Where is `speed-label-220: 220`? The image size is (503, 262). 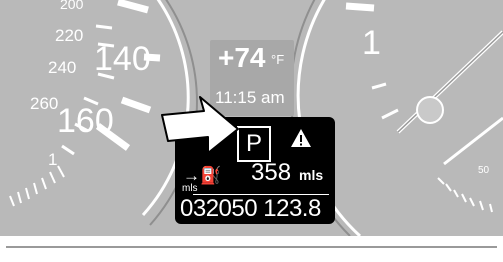 speed-label-220: 220 is located at coordinates (69, 35).